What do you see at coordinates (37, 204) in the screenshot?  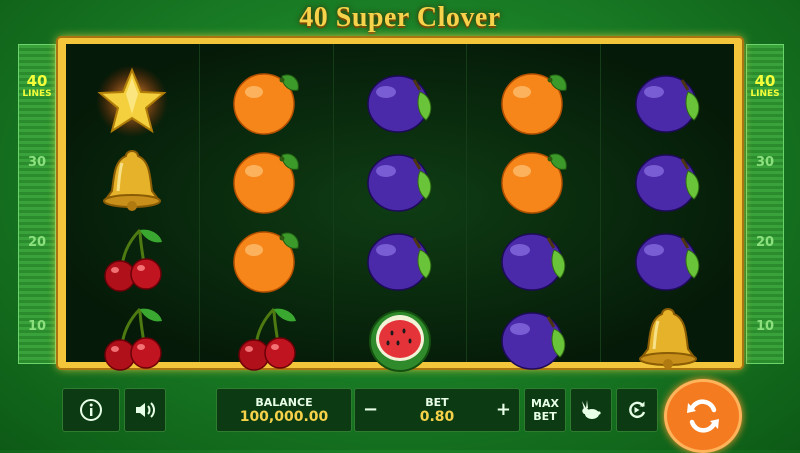 I see `lines-panel-left: 40 LINES 30 20 10` at bounding box center [37, 204].